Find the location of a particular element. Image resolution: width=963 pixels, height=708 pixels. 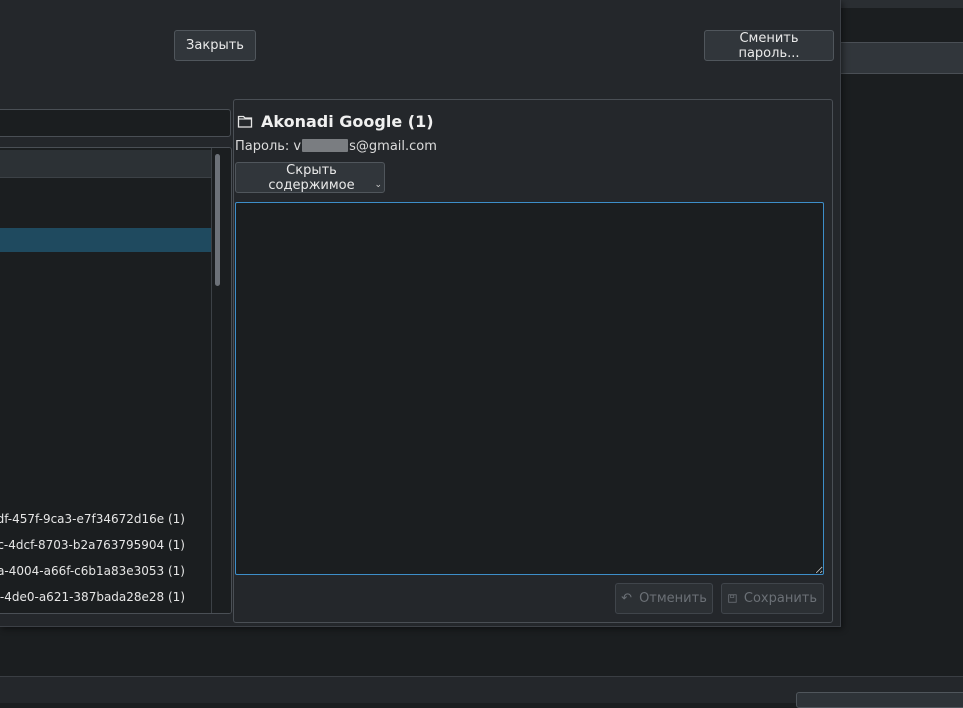

password-email: s@gmail.com is located at coordinates (393, 146).